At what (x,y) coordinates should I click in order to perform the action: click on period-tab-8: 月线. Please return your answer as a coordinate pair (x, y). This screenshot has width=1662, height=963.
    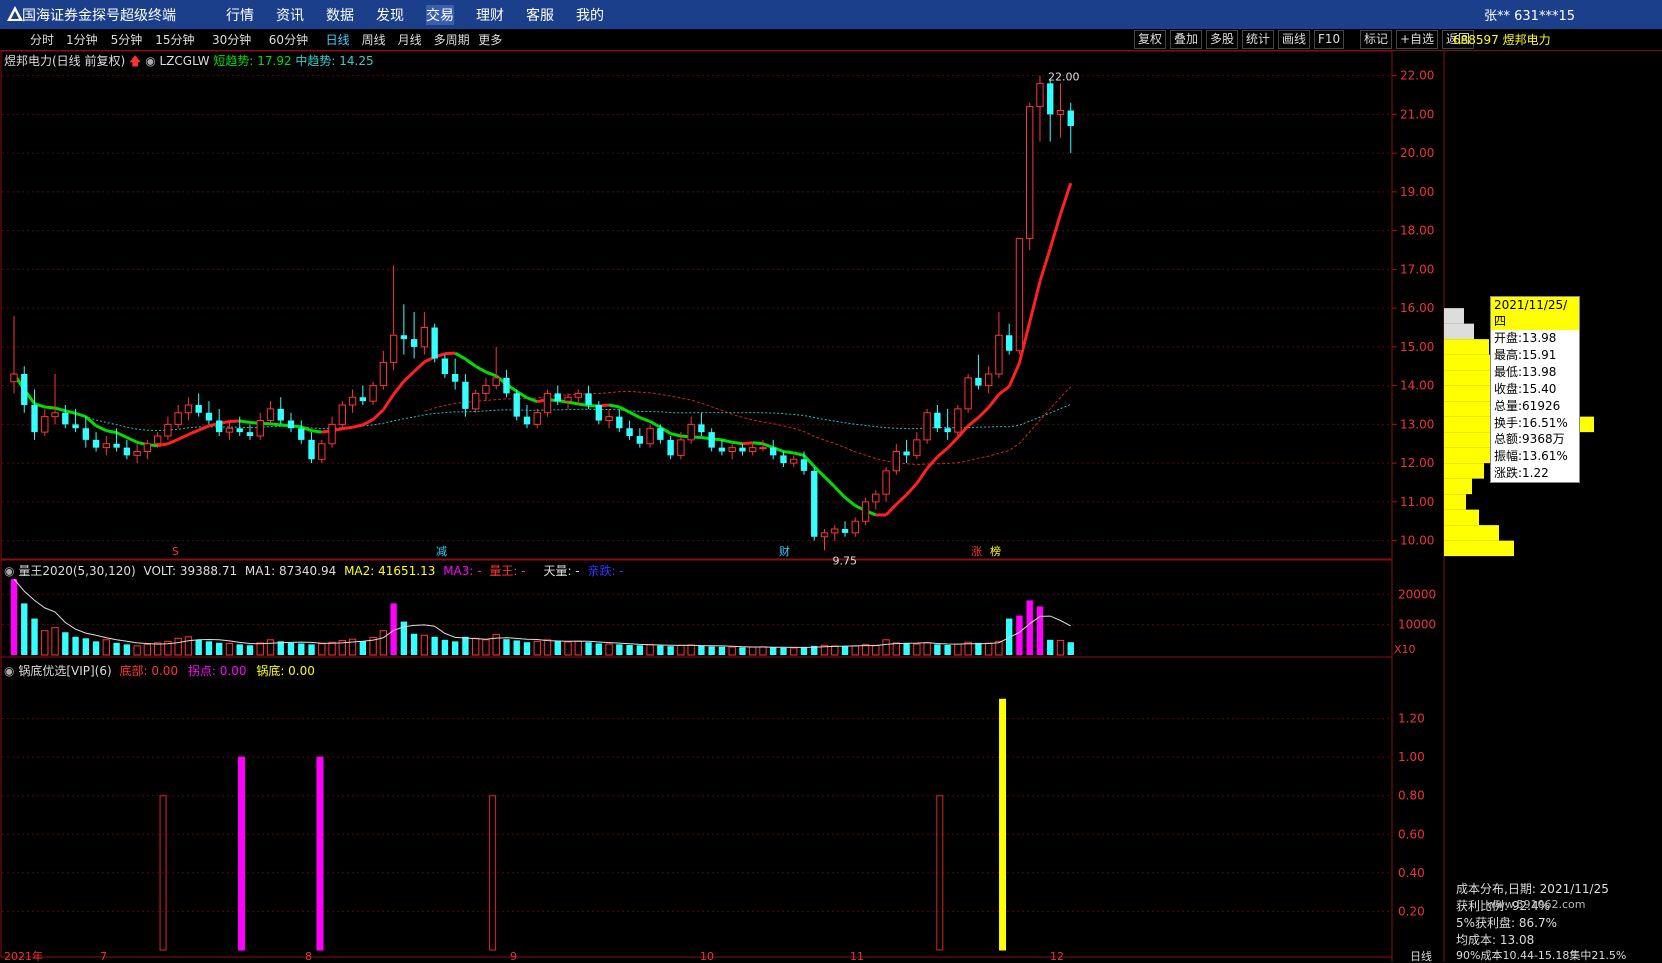
    Looking at the image, I should click on (410, 39).